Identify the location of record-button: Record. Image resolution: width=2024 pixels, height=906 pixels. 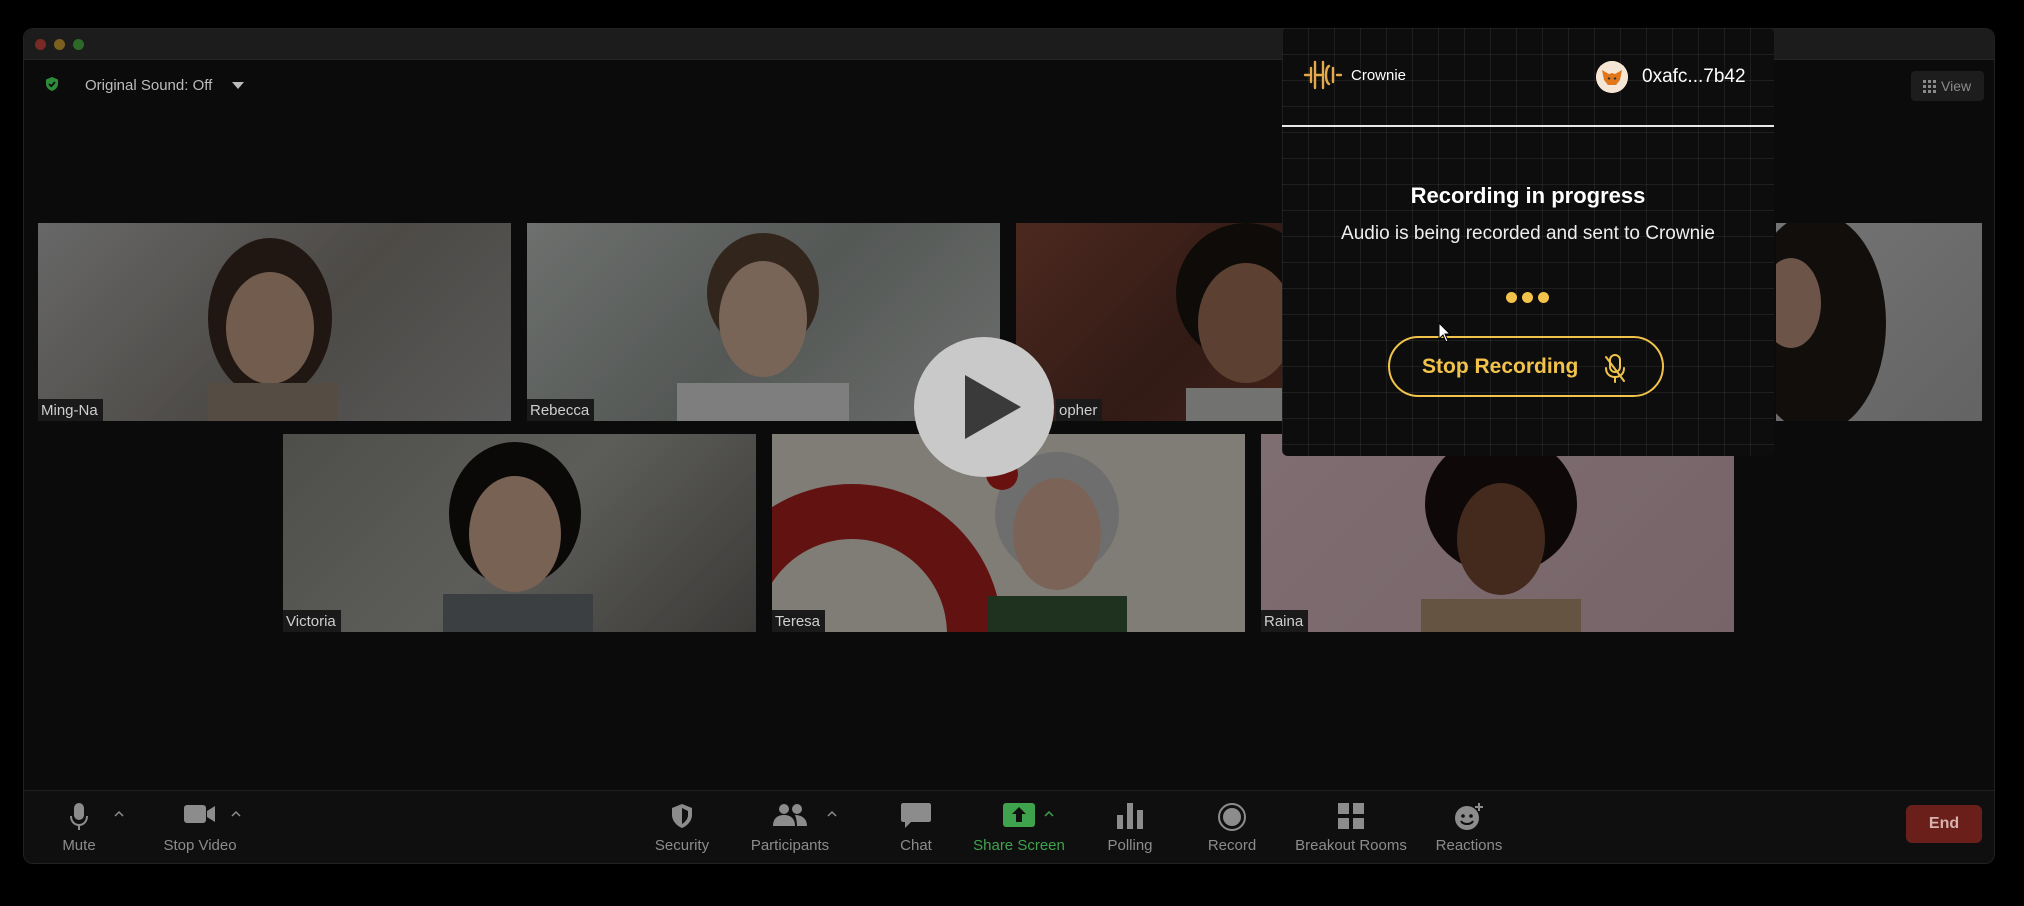
(1232, 827).